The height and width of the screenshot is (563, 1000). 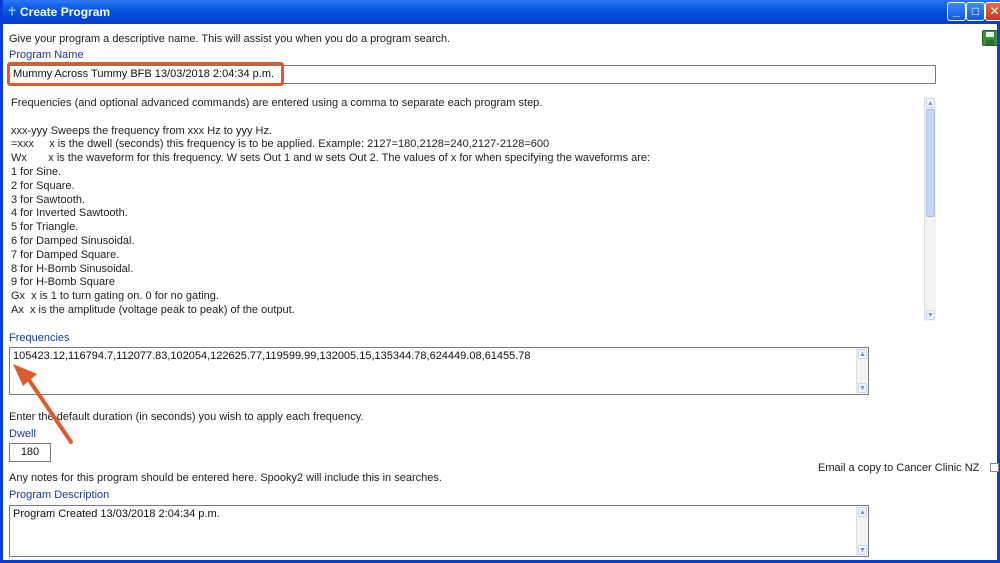 What do you see at coordinates (46, 55) in the screenshot?
I see `program-name-label: Program Name` at bounding box center [46, 55].